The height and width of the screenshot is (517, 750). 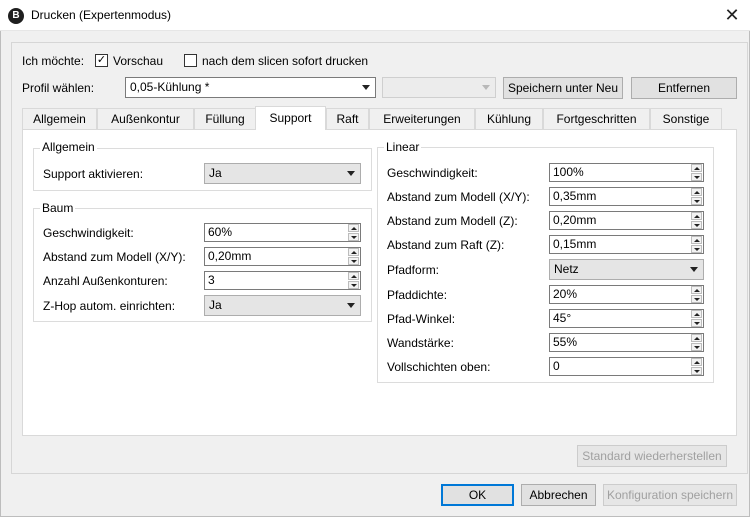 What do you see at coordinates (53, 61) in the screenshot?
I see `want-label: Ich möchte:` at bounding box center [53, 61].